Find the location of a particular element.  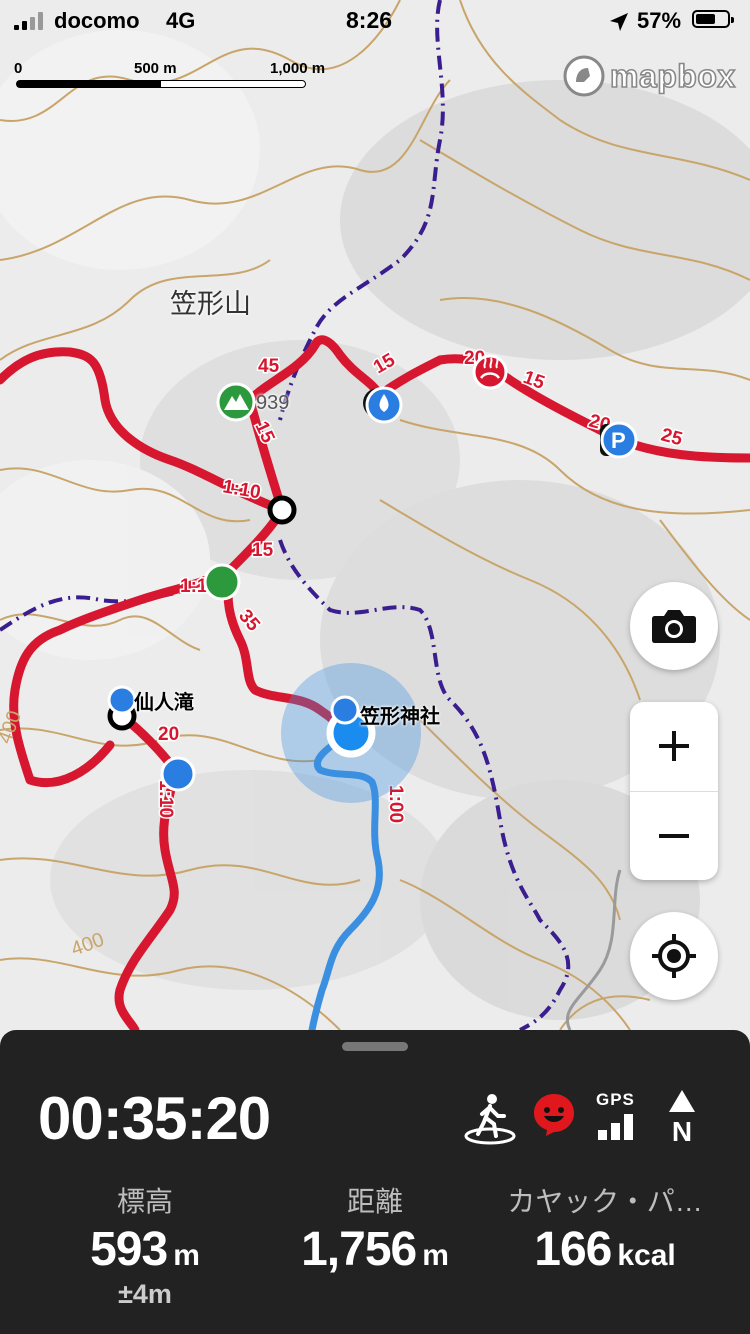

drag-handle is located at coordinates (375, 1046).